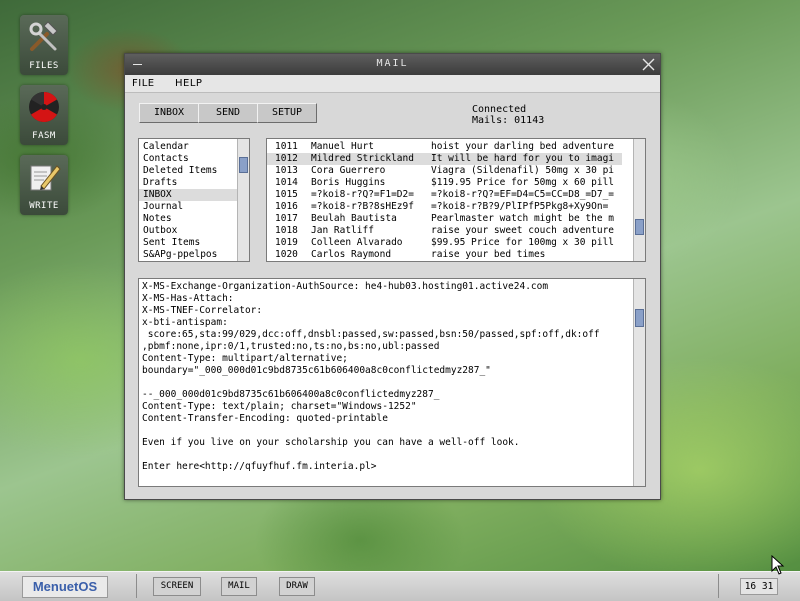 This screenshot has height=601, width=800. I want to click on body-scrollbar, so click(639, 382).